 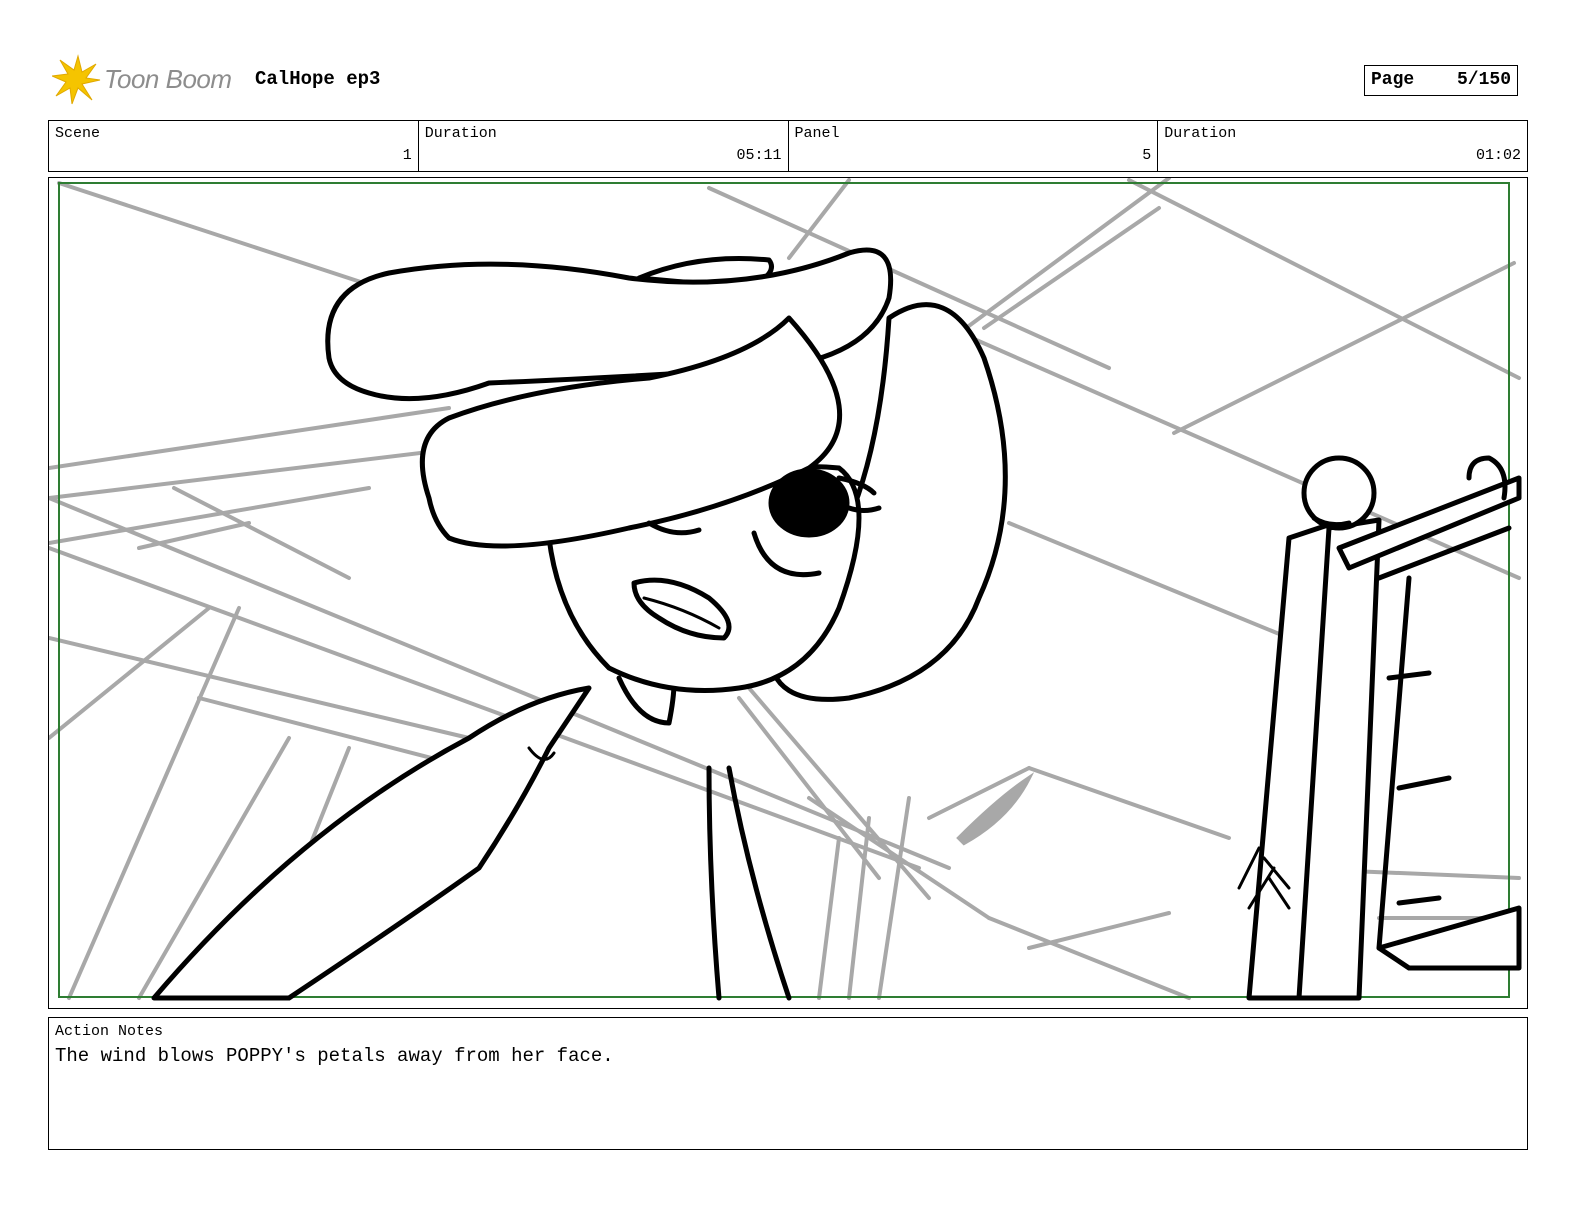 I want to click on panel-duration-label: Duration, so click(x=1200, y=133).